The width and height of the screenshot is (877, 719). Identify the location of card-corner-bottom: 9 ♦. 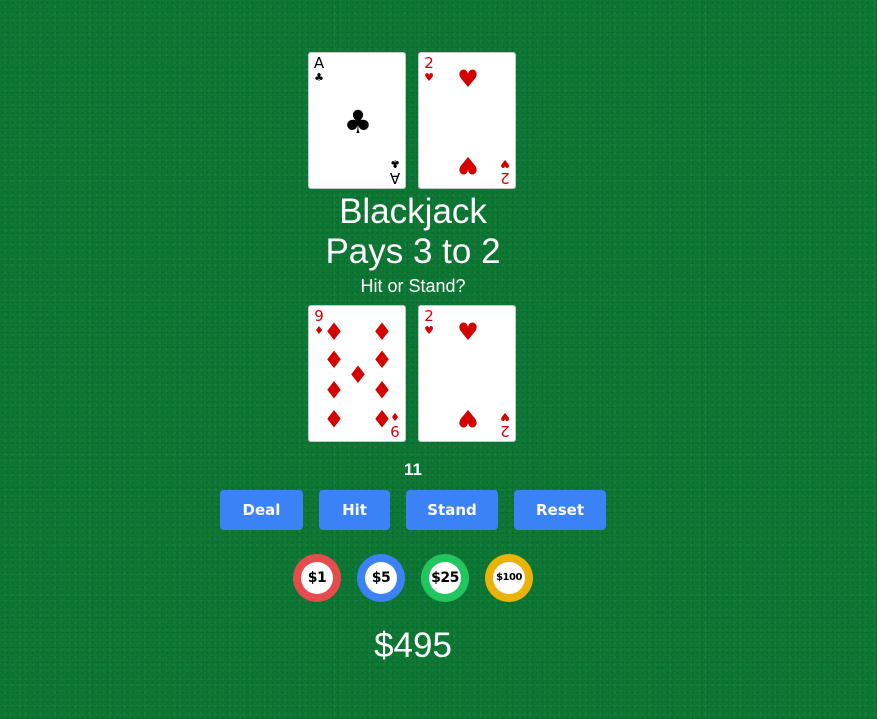
(395, 425).